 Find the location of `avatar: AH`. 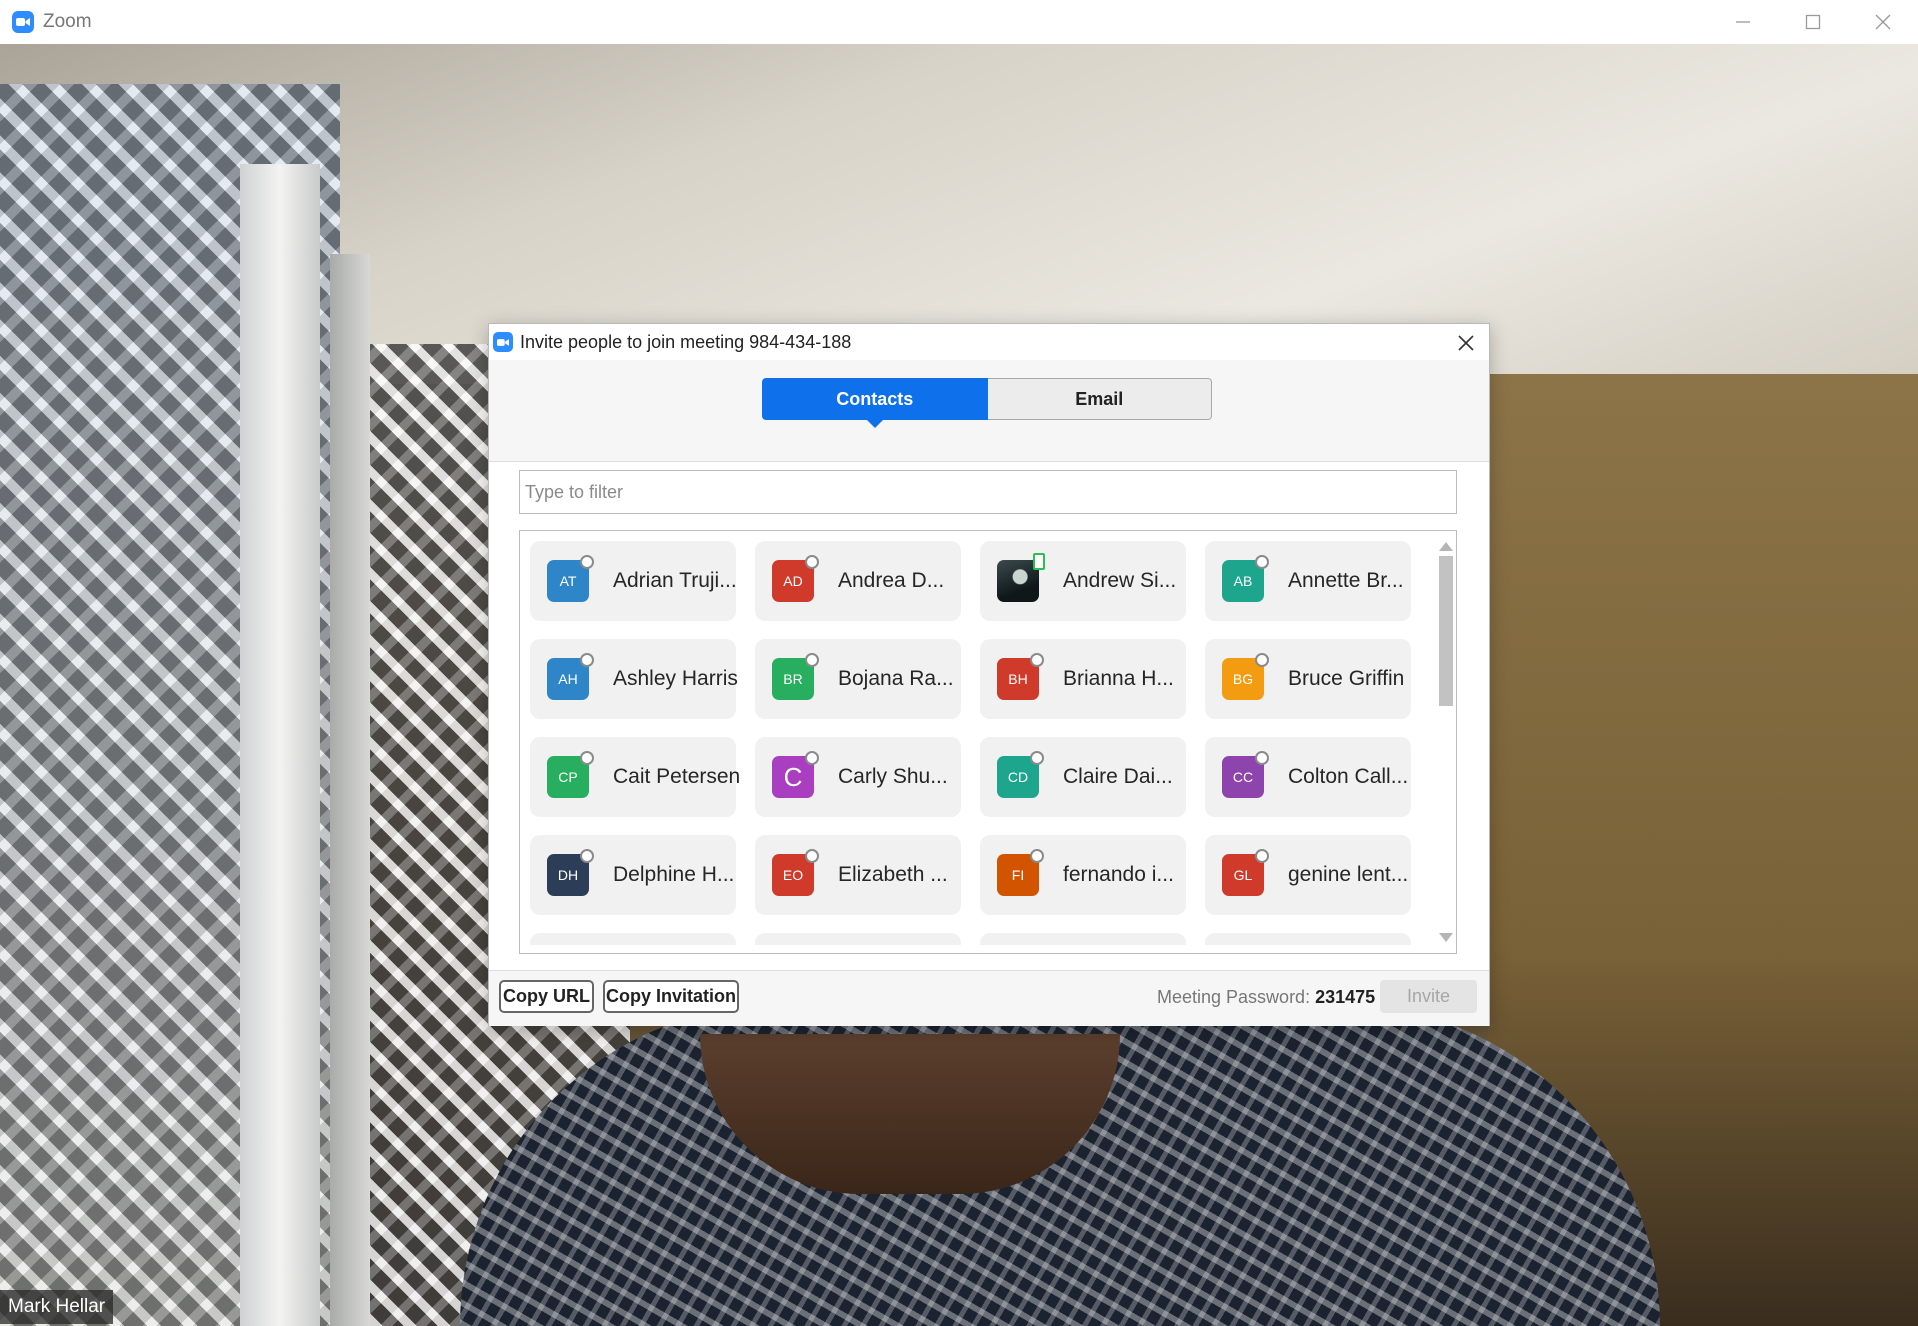

avatar: AH is located at coordinates (570, 676).